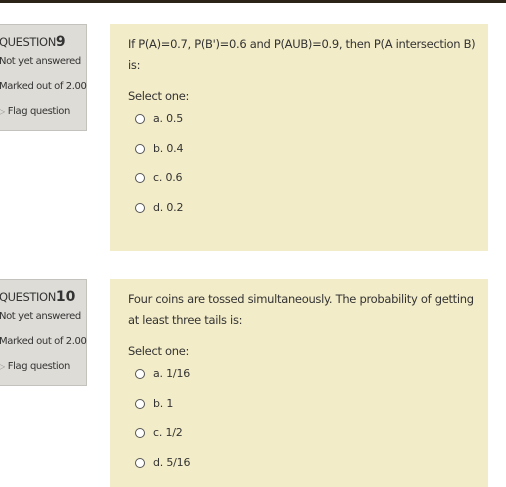 This screenshot has width=506, height=487. Describe the element at coordinates (65, 297) in the screenshot. I see `question-number-value: 10` at that location.